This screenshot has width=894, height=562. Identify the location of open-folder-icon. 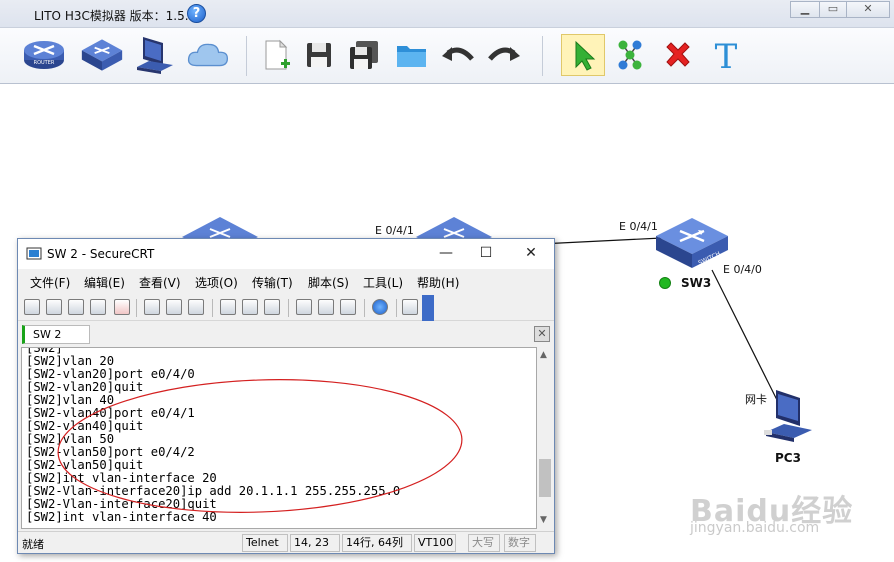
(411, 56).